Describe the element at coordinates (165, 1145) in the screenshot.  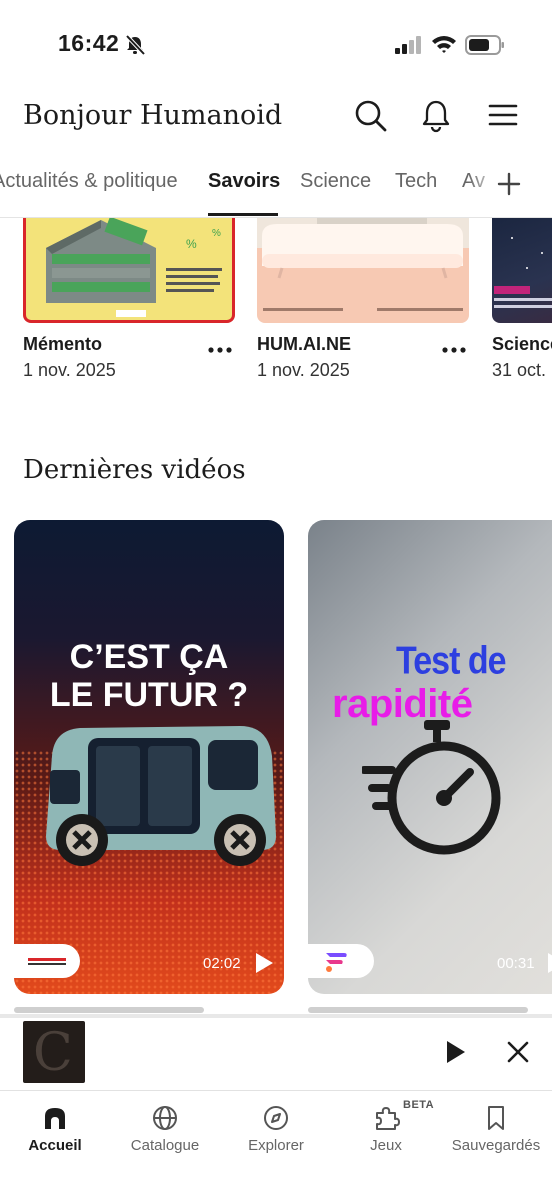
I see `nav-label: Catalogue` at that location.